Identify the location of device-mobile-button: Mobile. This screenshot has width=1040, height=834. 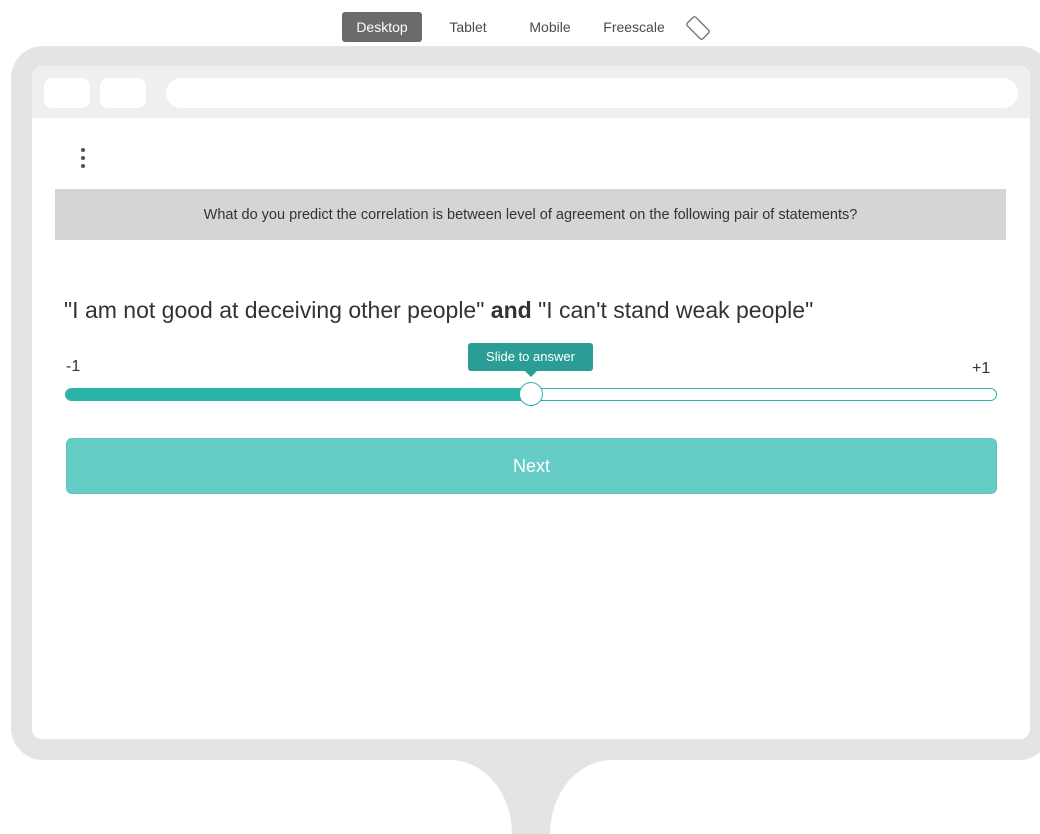
(550, 27).